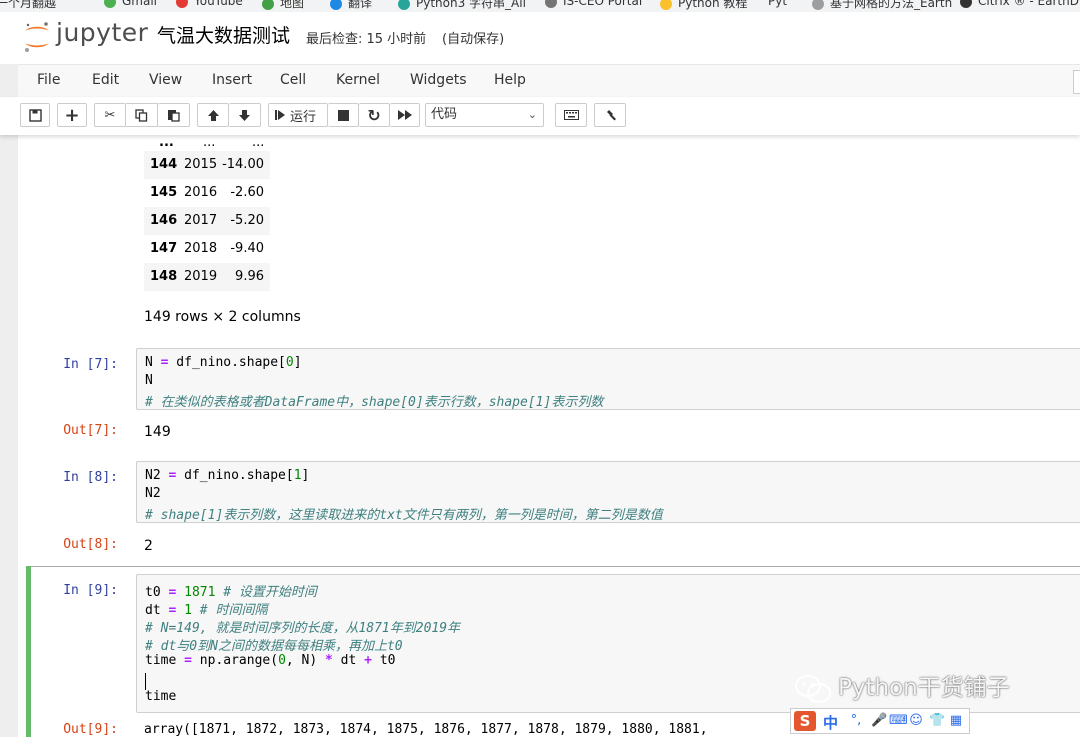 The image size is (1080, 737). I want to click on table-row: 146 2017 -5.20, so click(207, 221).